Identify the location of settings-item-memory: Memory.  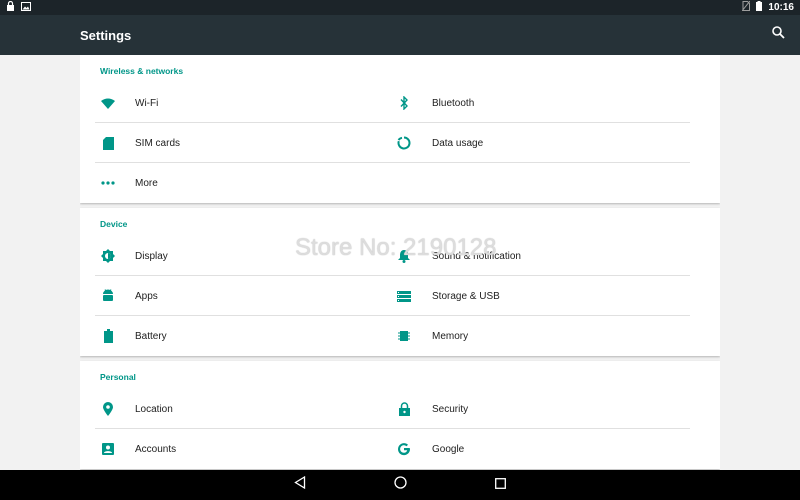
(548, 336).